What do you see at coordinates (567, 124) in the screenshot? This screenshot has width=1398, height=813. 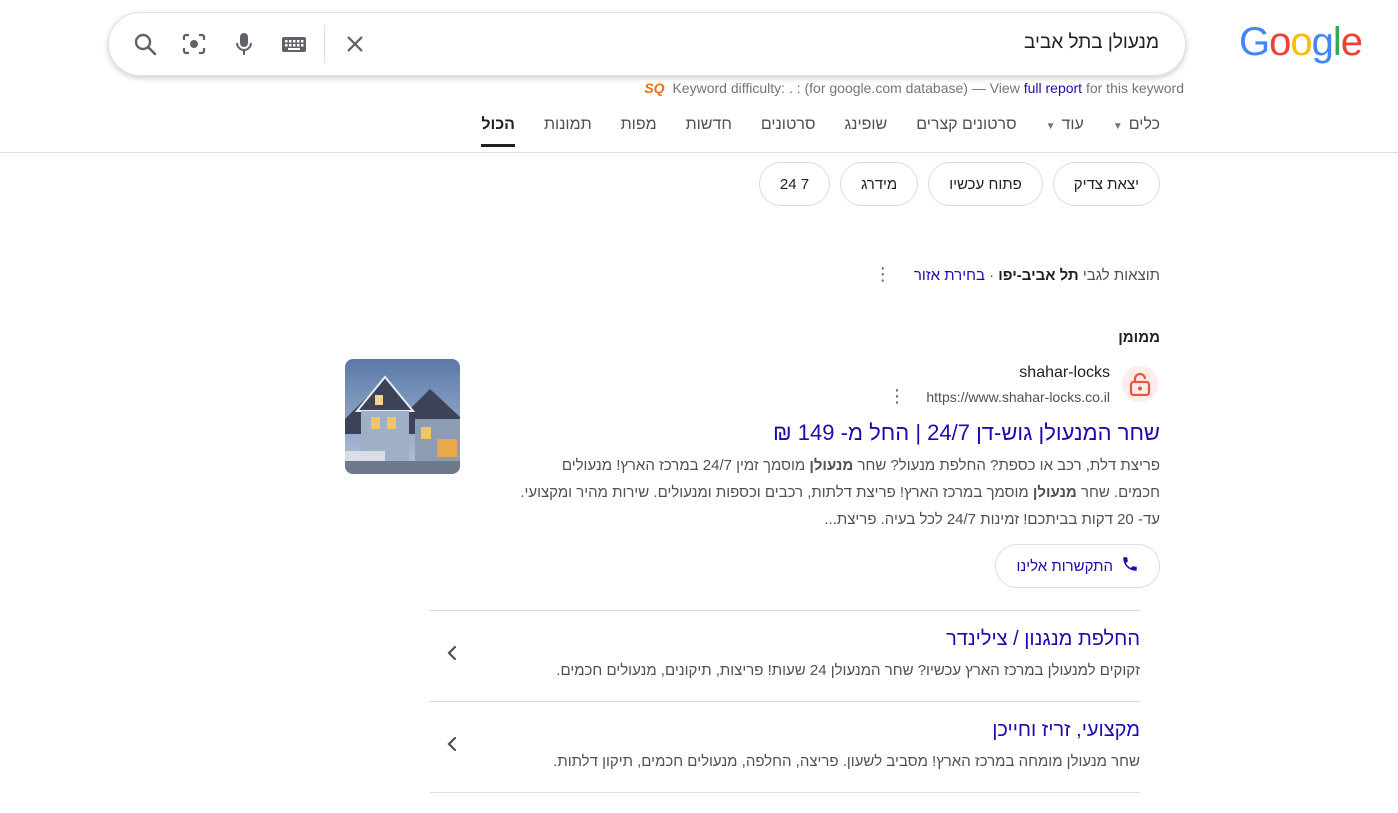 I see `tab-label: תמונות` at bounding box center [567, 124].